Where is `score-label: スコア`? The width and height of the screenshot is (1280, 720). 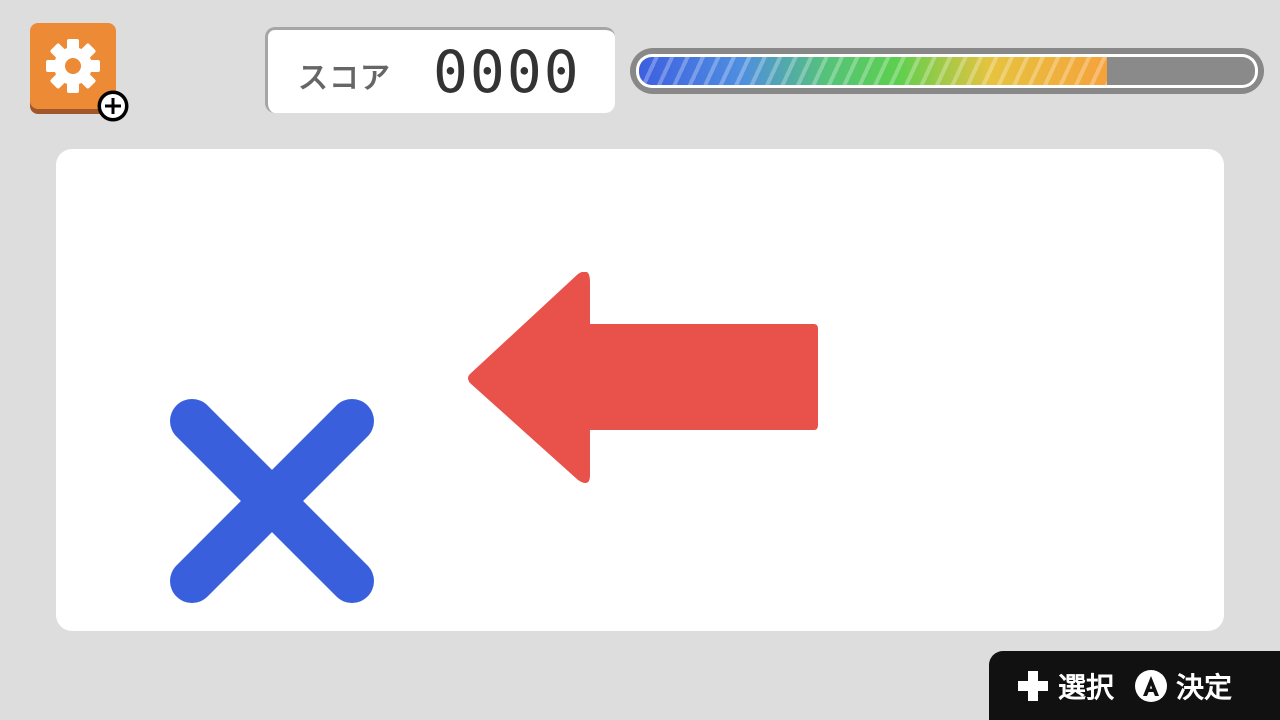 score-label: スコア is located at coordinates (344, 78).